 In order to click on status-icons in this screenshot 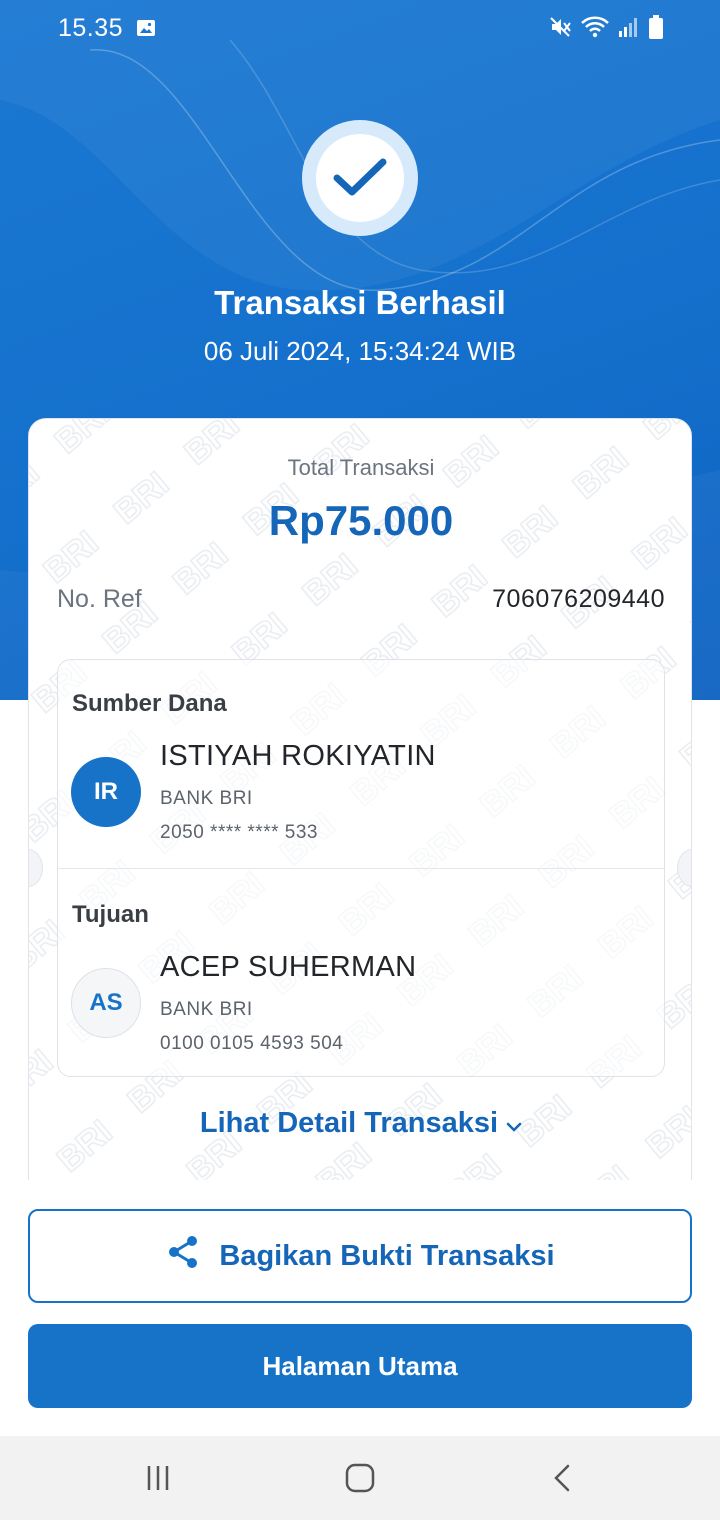, I will do `click(606, 29)`.